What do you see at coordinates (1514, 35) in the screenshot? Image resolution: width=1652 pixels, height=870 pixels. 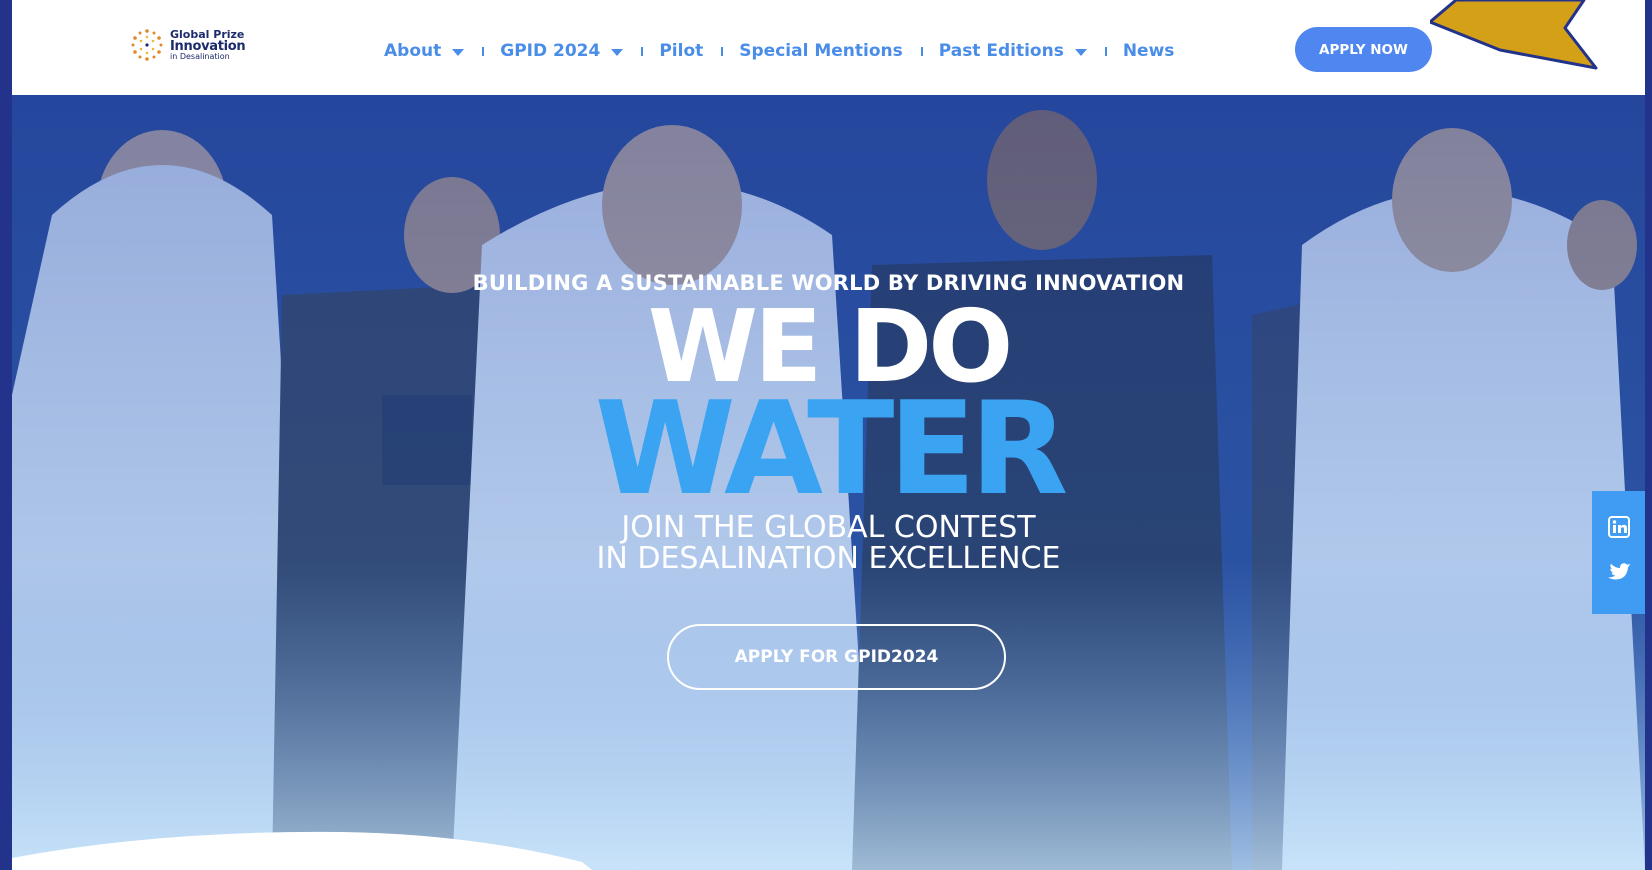 I see `annotation-arrow-icon` at bounding box center [1514, 35].